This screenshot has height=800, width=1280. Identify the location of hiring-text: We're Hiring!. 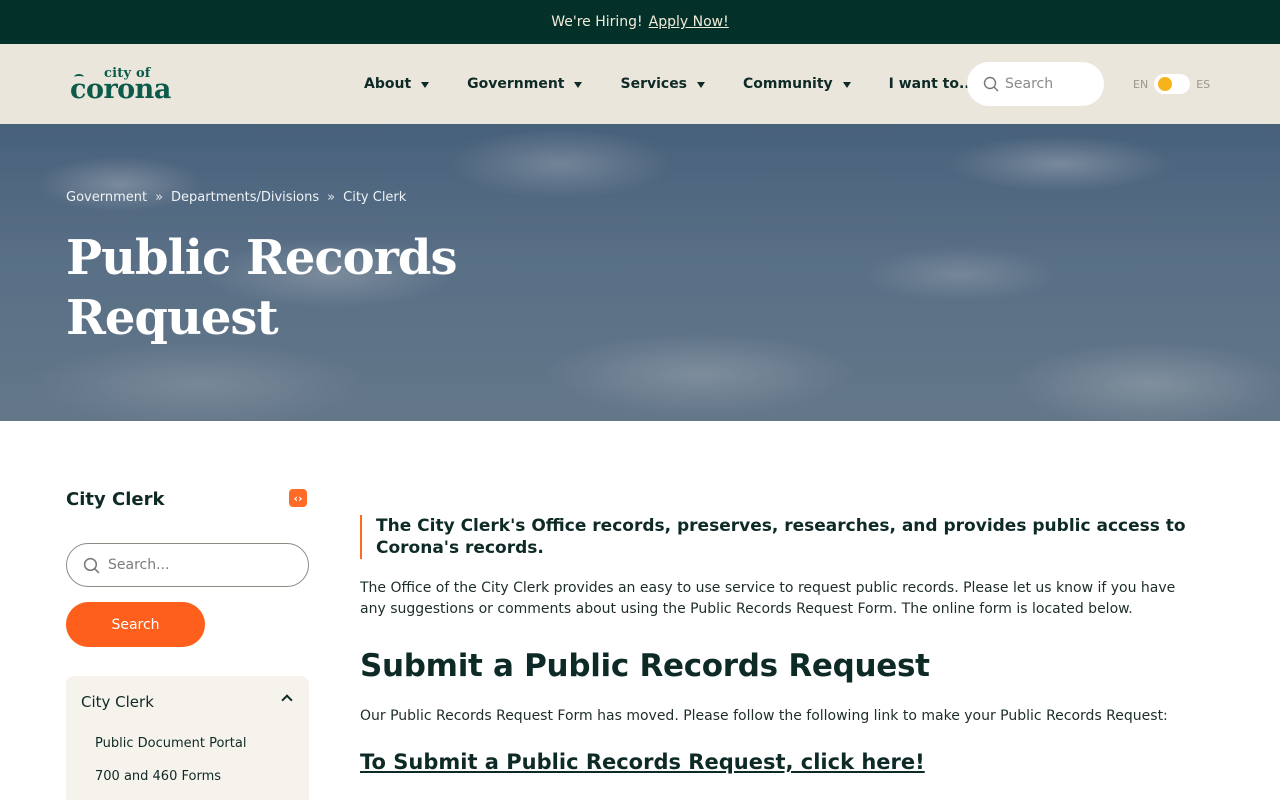
(597, 22).